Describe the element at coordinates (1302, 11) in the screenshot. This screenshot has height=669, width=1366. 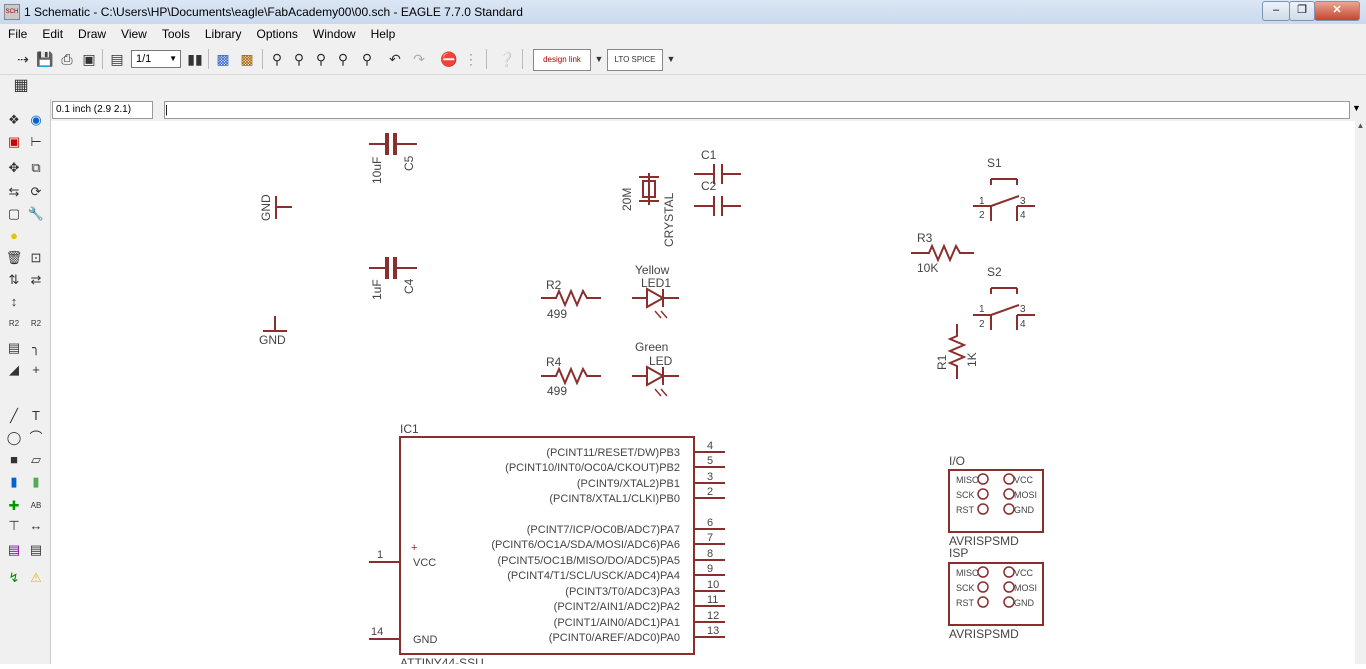
I see `maximize-button: ❐` at that location.